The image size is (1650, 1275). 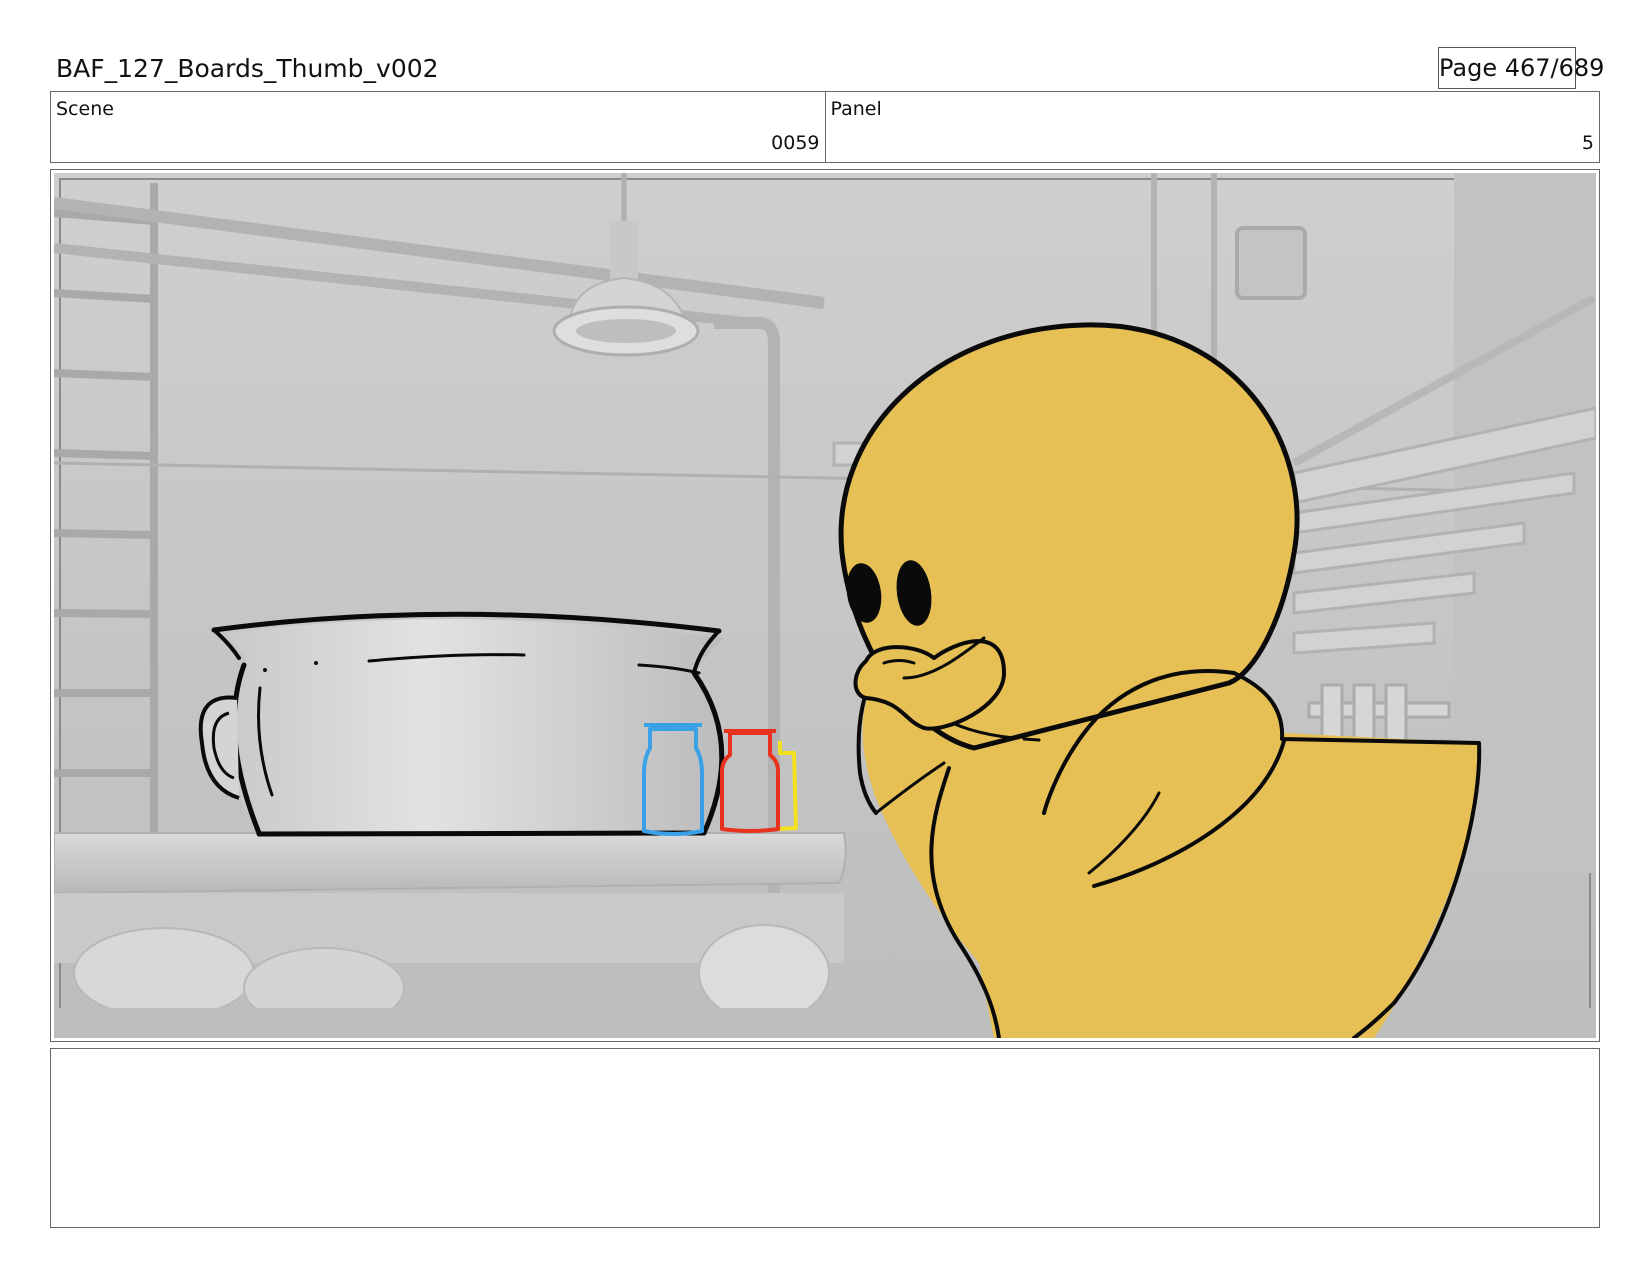 What do you see at coordinates (1212, 127) in the screenshot?
I see `panel-cell: Panel 5` at bounding box center [1212, 127].